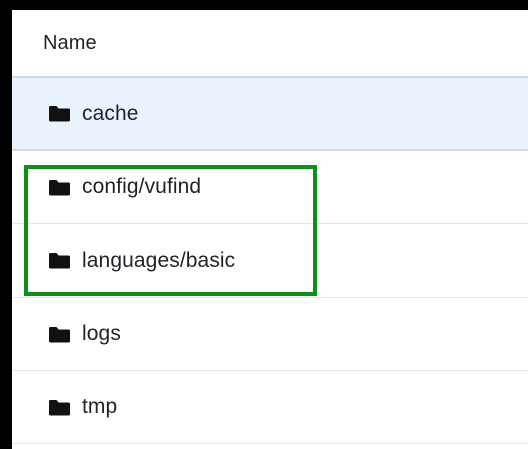  What do you see at coordinates (70, 42) in the screenshot?
I see `name-column-label: Name` at bounding box center [70, 42].